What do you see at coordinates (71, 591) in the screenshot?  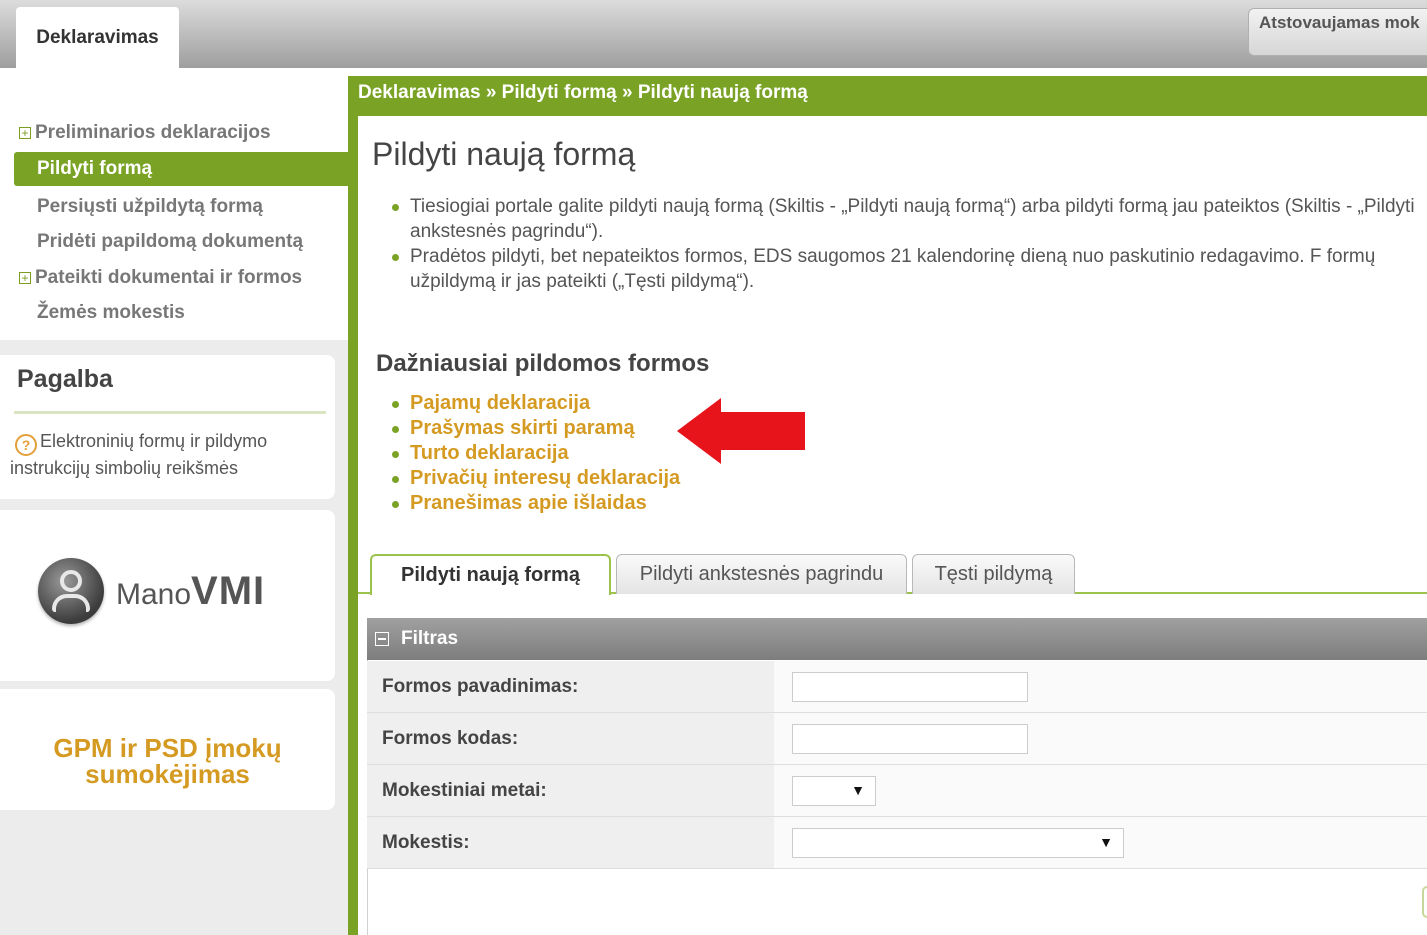 I see `user-avatar-icon` at bounding box center [71, 591].